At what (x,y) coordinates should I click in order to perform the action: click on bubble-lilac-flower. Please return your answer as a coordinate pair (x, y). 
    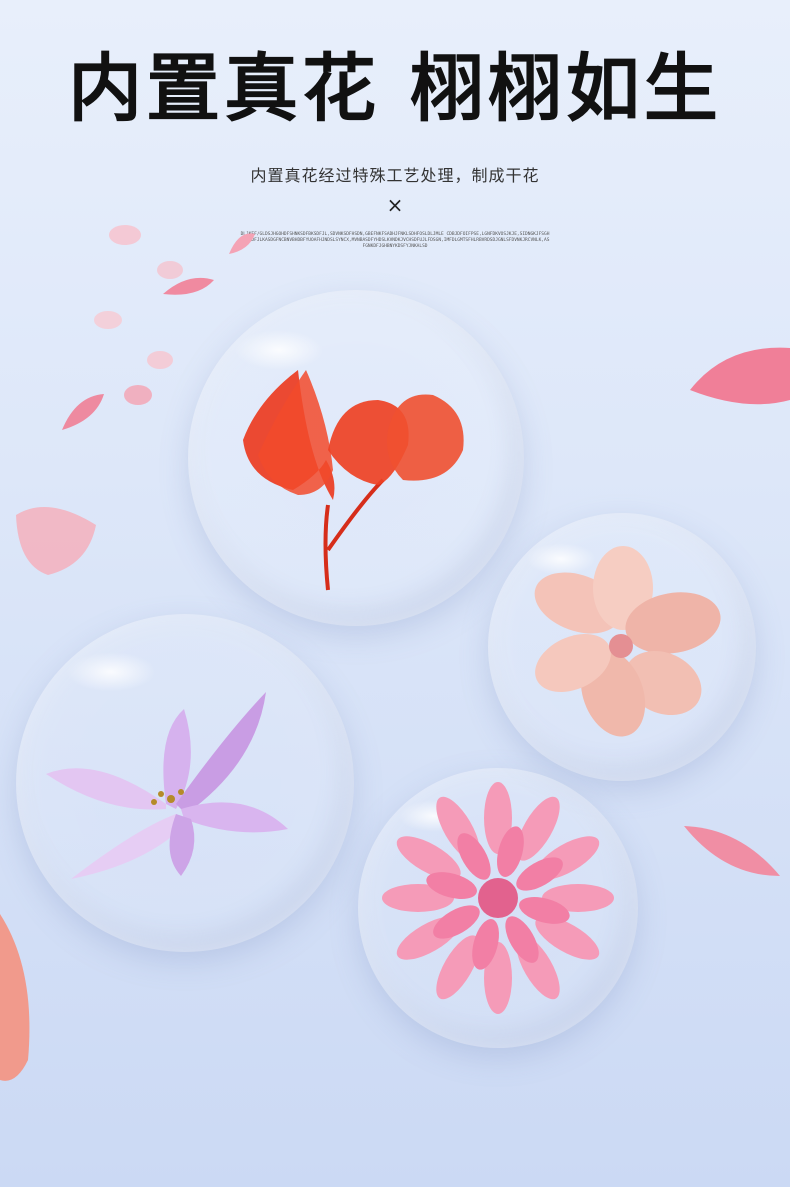
    Looking at the image, I should click on (185, 783).